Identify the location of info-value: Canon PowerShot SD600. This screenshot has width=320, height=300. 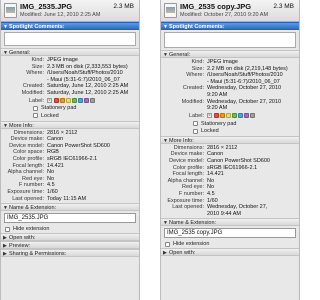
(78, 145).